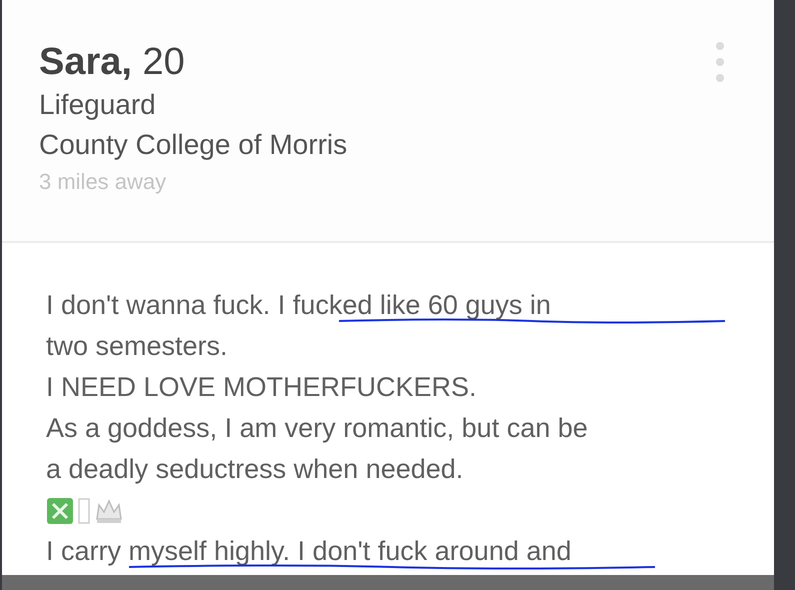  I want to click on bio-text: I carry myself highly. I don't fuck around and, so click(309, 551).